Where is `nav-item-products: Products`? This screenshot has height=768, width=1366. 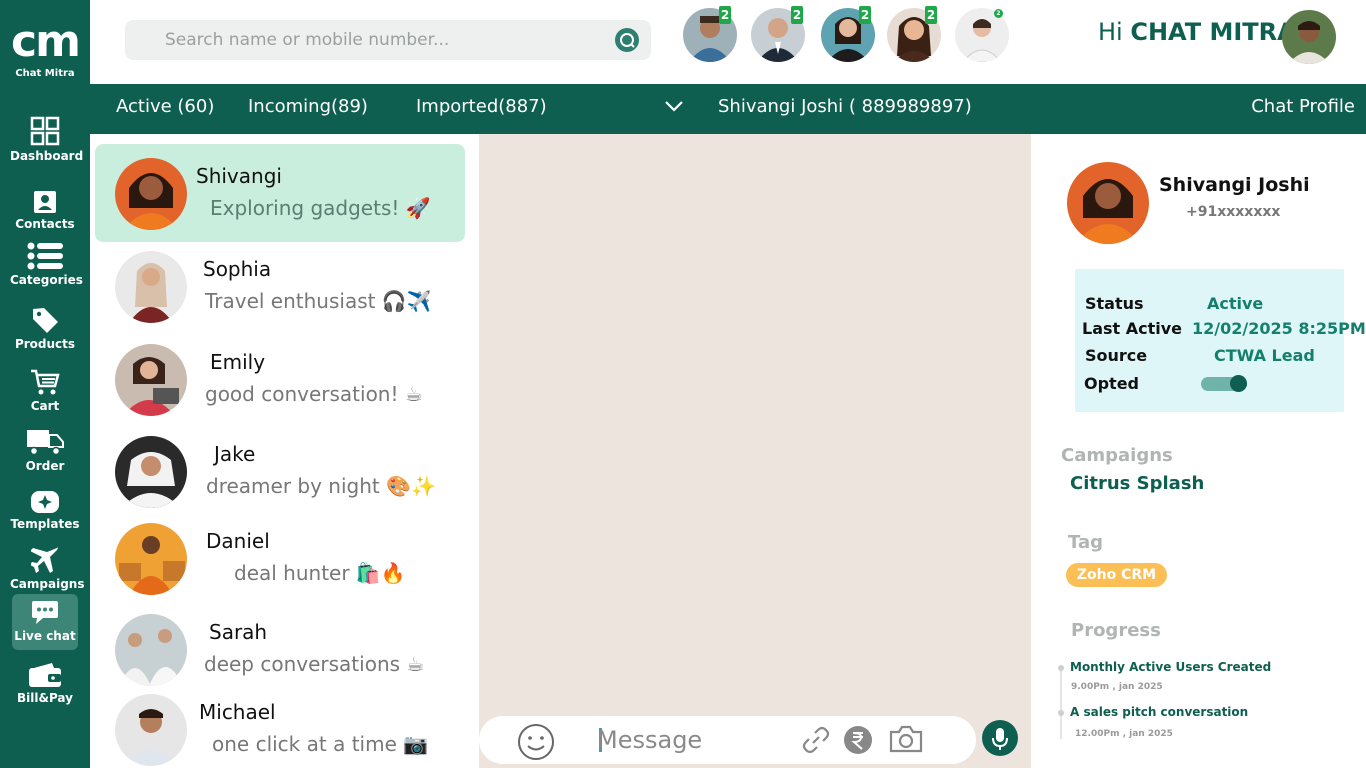
nav-item-products: Products is located at coordinates (45, 328).